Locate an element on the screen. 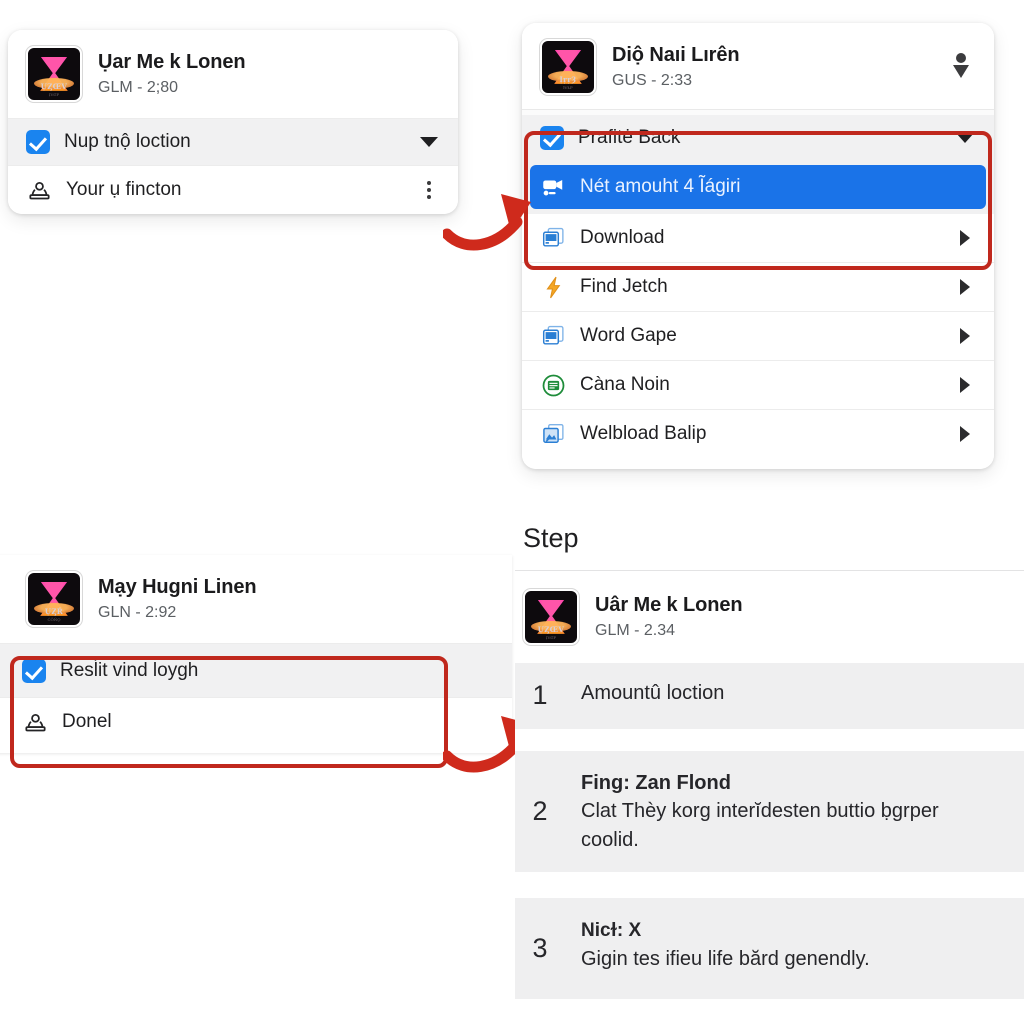 The image size is (1024, 1024). selected-row-wrap: Nét amouht 4 Ĩágiri is located at coordinates (758, 187).